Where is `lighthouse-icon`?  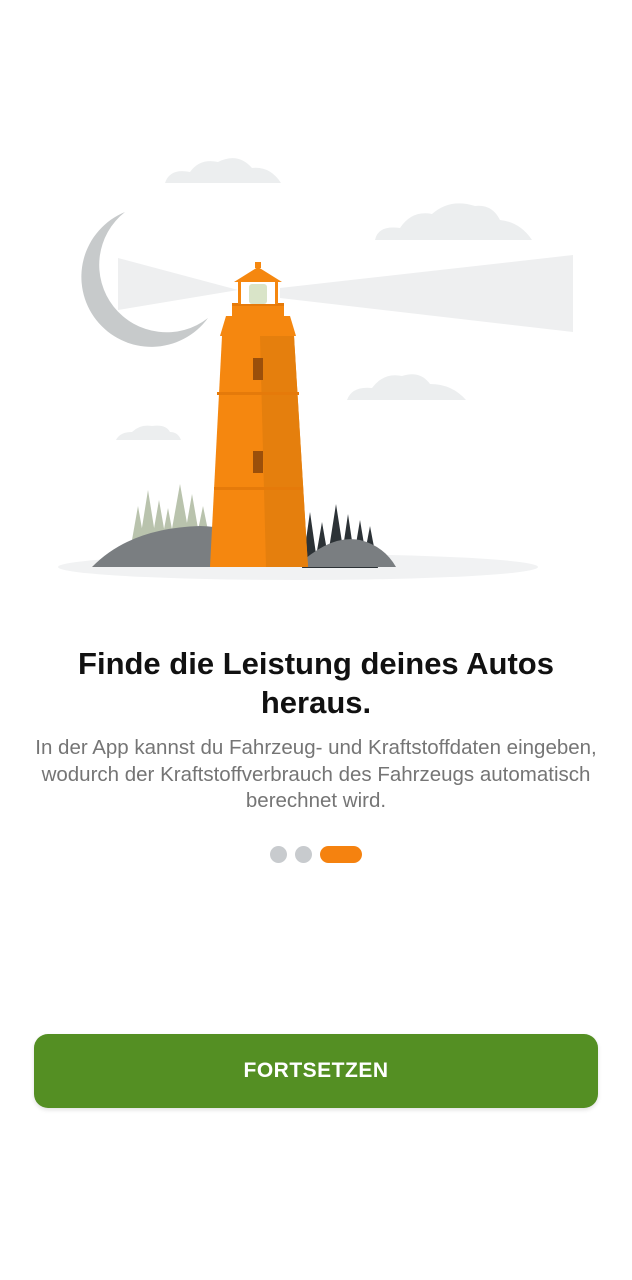
lighthouse-icon is located at coordinates (259, 414).